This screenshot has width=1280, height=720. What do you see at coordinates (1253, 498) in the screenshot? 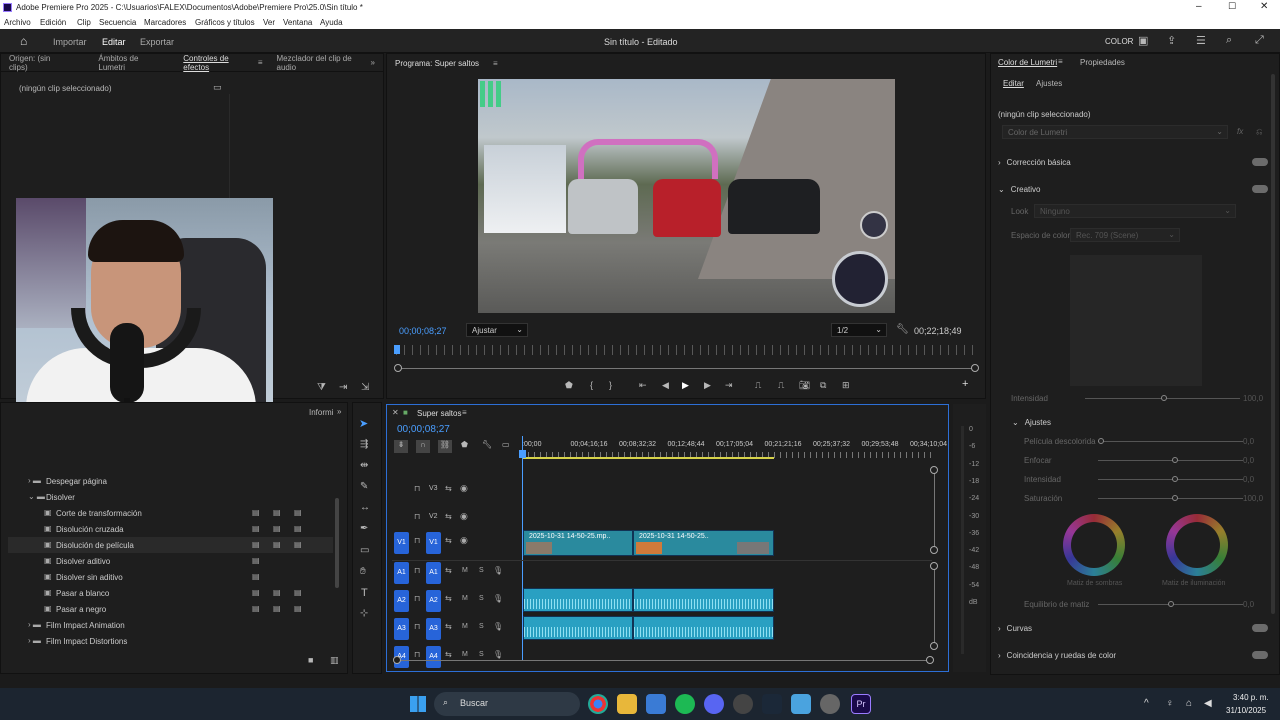
I see `adjustment-value: 100,0` at bounding box center [1253, 498].